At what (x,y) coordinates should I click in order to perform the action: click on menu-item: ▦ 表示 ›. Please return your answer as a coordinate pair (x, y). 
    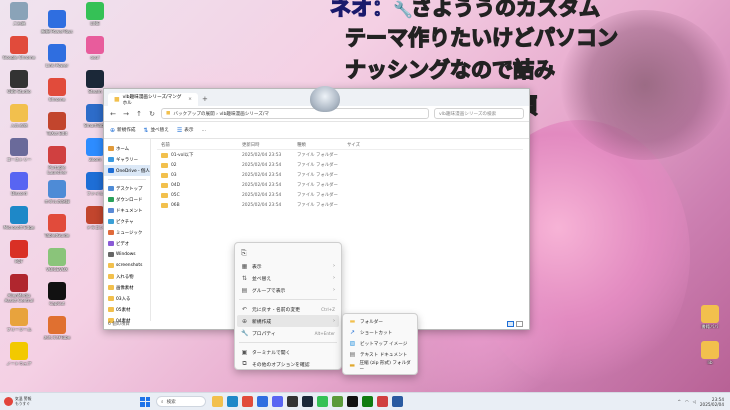
    Looking at the image, I should click on (288, 266).